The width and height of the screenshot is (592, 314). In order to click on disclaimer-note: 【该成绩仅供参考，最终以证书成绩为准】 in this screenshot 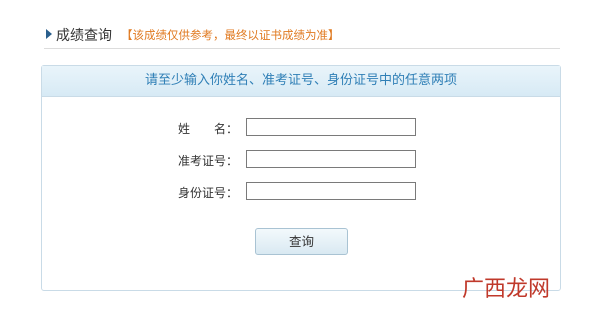, I will do `click(230, 35)`.